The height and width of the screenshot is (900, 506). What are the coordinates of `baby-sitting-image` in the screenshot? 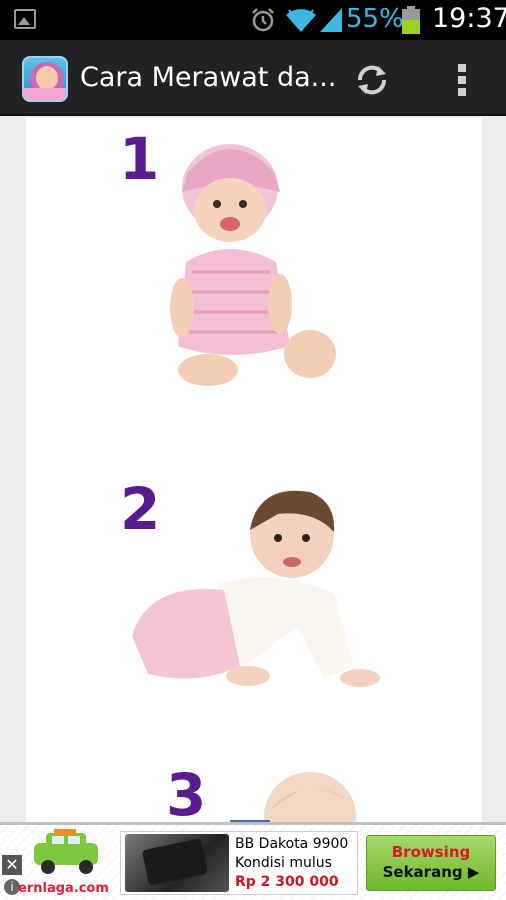 It's located at (253, 265).